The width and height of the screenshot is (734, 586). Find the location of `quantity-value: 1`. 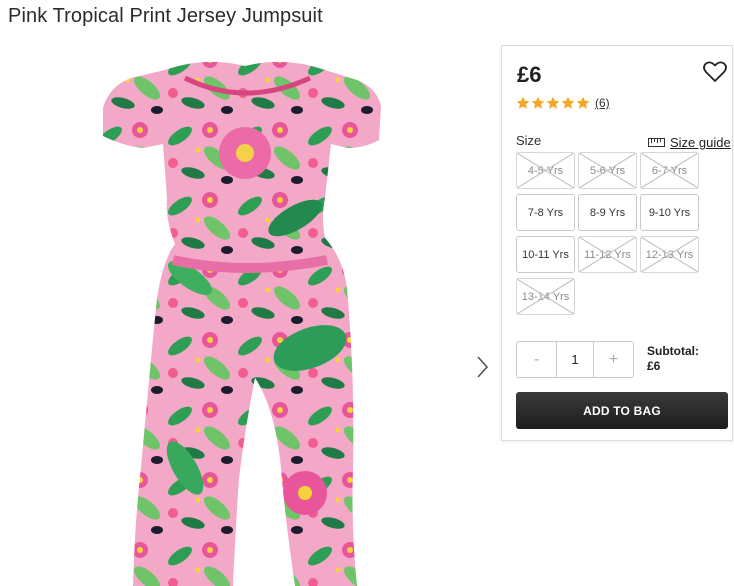

quantity-value: 1 is located at coordinates (575, 359).